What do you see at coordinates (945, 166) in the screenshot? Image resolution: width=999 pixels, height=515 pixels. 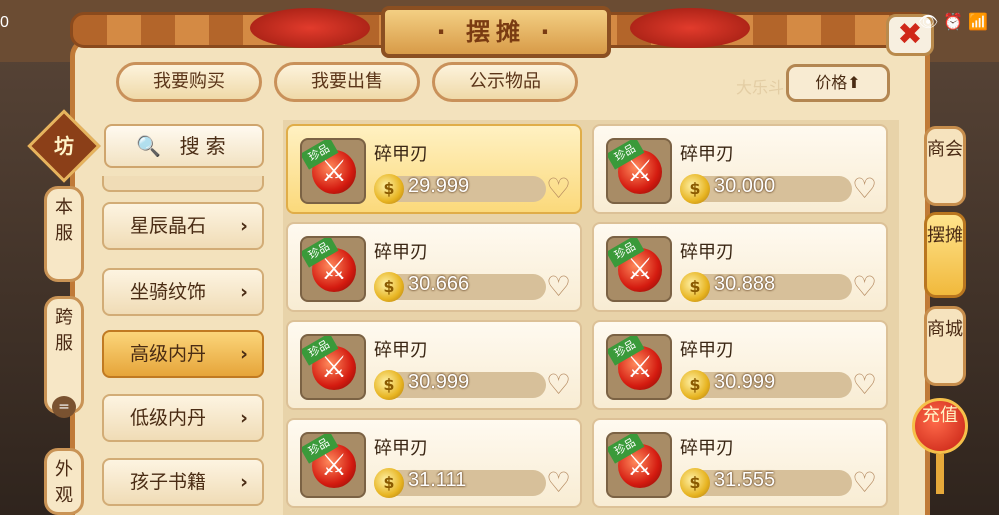 I see `tab-merchant-guild: 商会` at bounding box center [945, 166].